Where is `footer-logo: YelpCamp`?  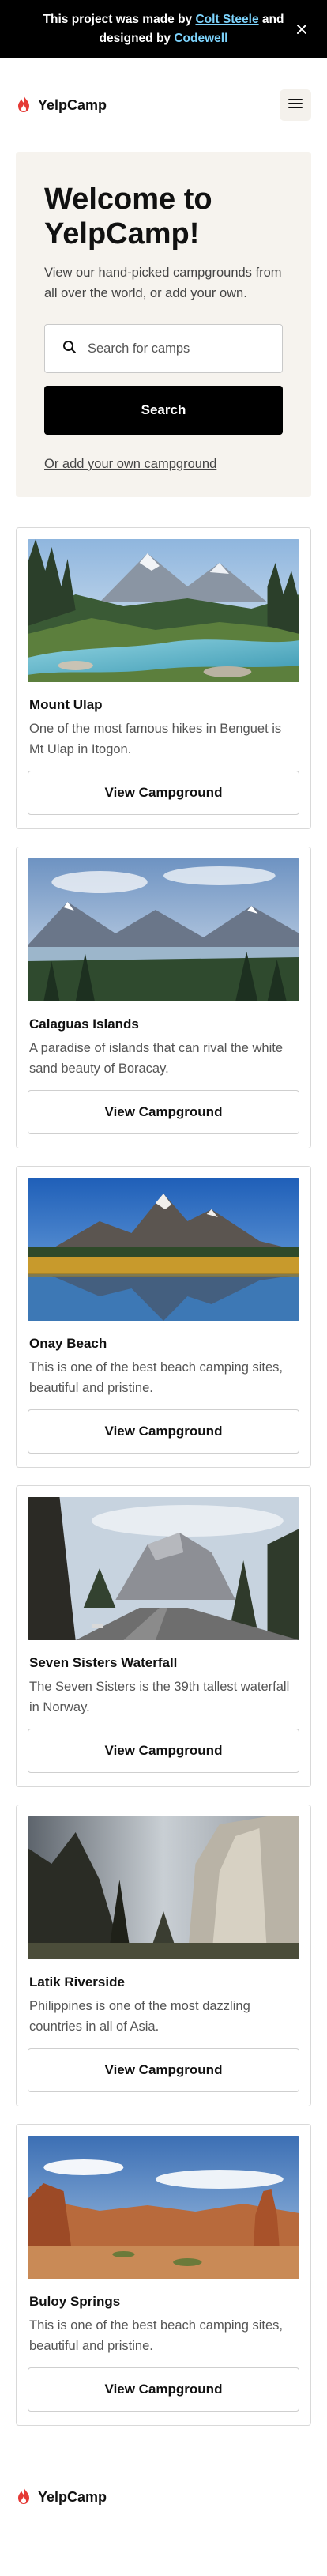
footer-logo: YelpCamp is located at coordinates (61, 2497).